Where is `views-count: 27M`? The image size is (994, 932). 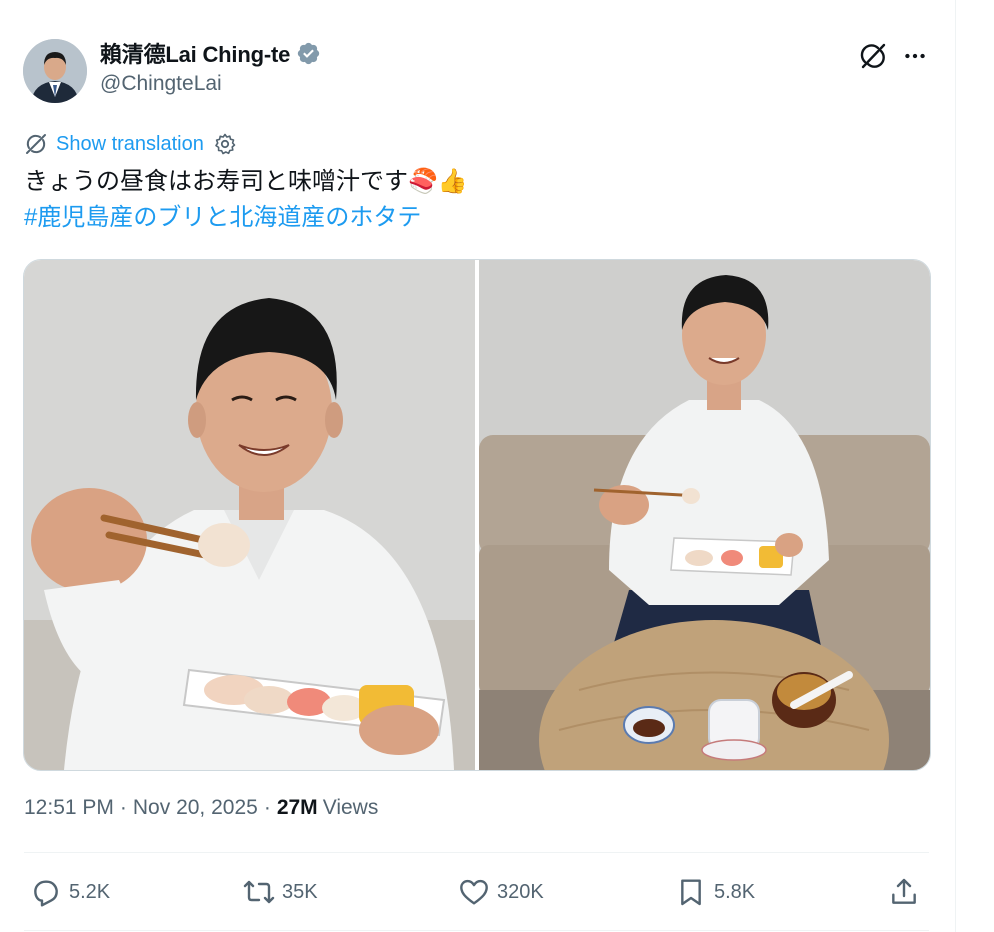
views-count: 27M is located at coordinates (297, 807).